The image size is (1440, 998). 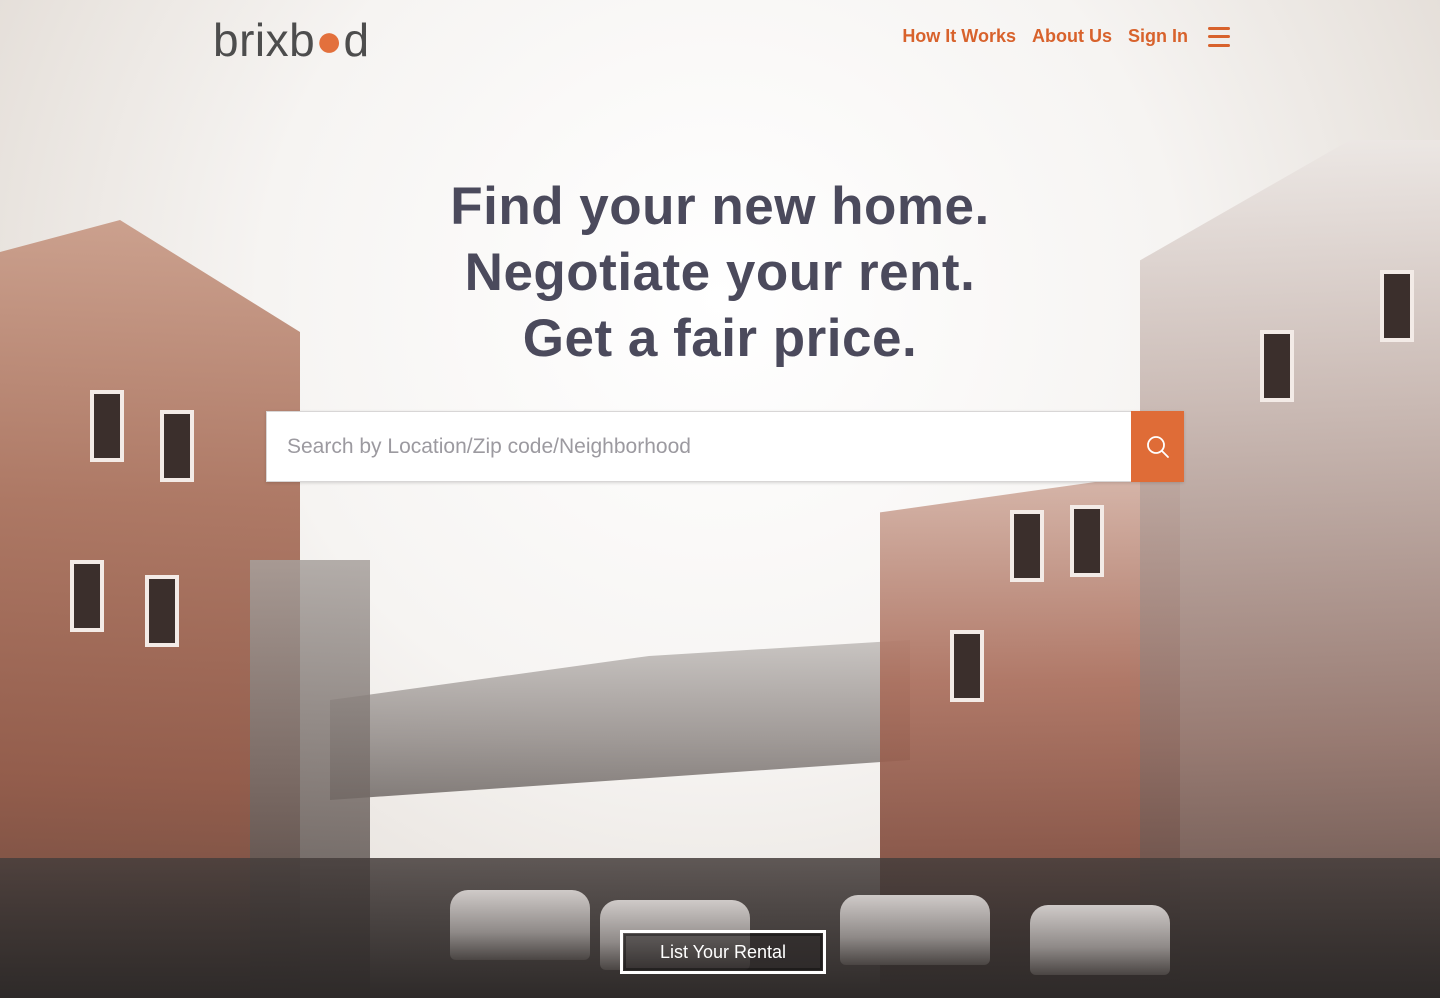 I want to click on headline-line-2: Negotiate your rent., so click(x=720, y=272).